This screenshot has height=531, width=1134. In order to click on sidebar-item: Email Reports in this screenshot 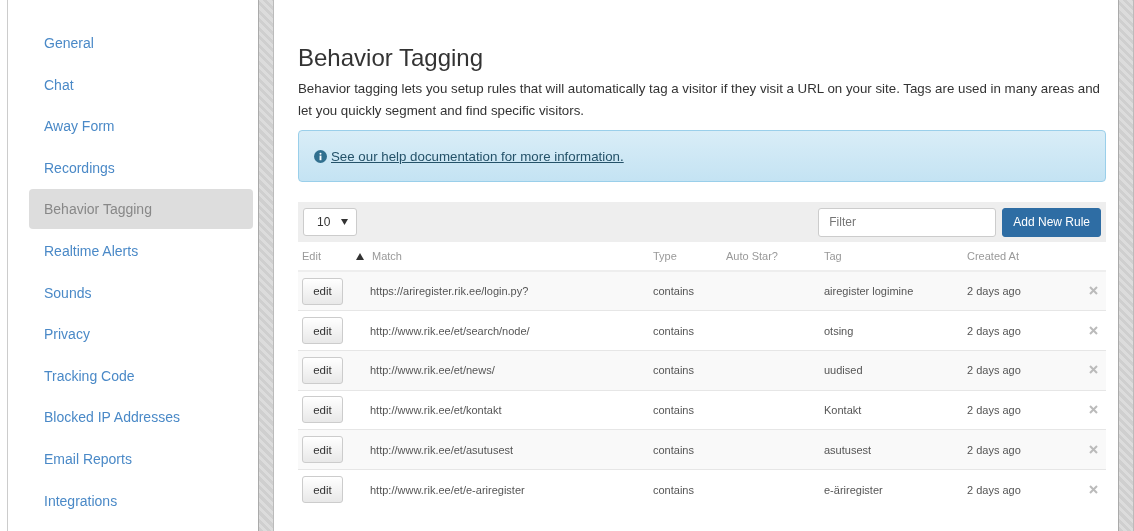, I will do `click(141, 458)`.